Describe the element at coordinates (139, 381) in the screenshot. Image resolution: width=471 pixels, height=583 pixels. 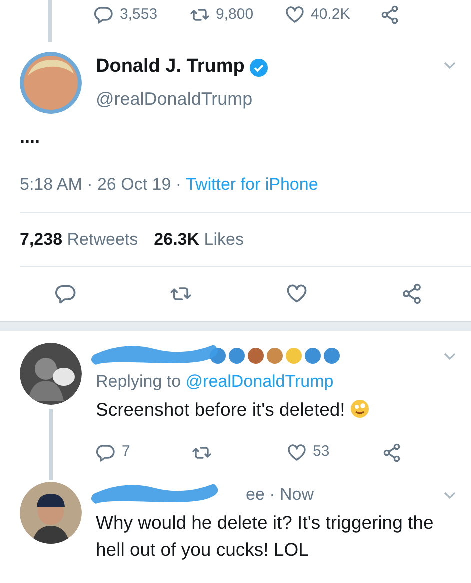
I see `replying-label: Replying to` at that location.